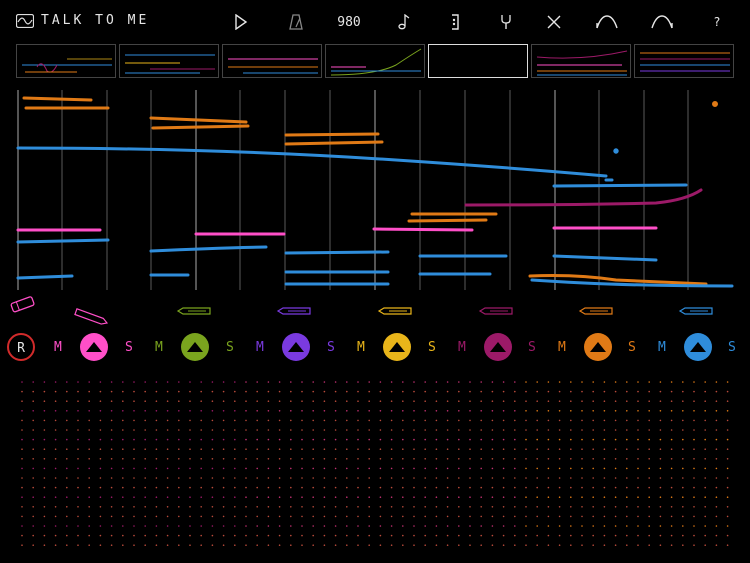 This screenshot has width=750, height=563. I want to click on help-button: ?, so click(717, 22).